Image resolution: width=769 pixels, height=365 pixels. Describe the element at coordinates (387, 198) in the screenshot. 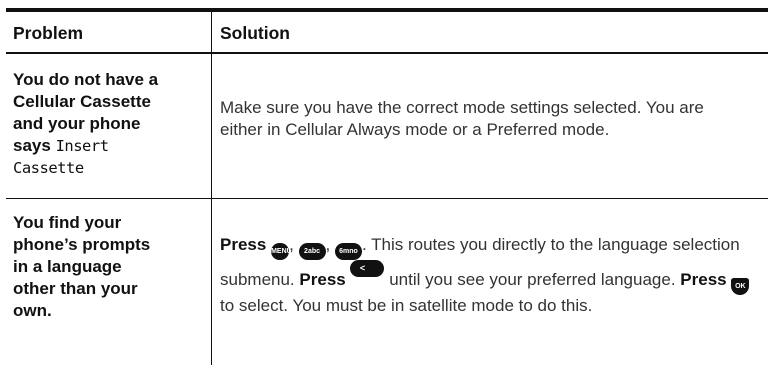

I see `row-divider` at that location.